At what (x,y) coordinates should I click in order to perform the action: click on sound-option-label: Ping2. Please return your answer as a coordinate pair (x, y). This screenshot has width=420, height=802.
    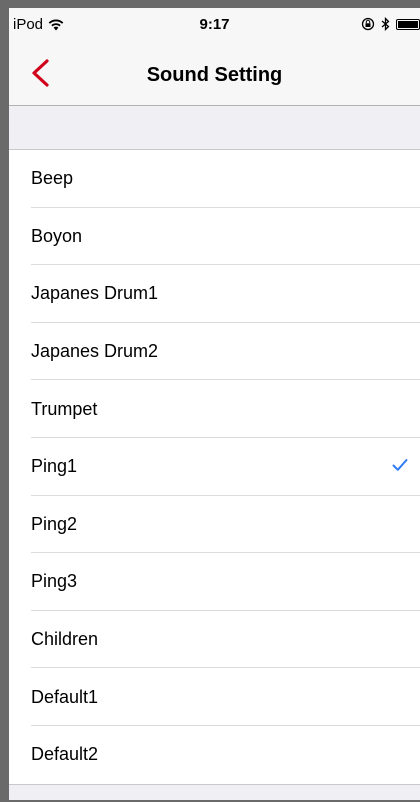
    Looking at the image, I should click on (54, 523).